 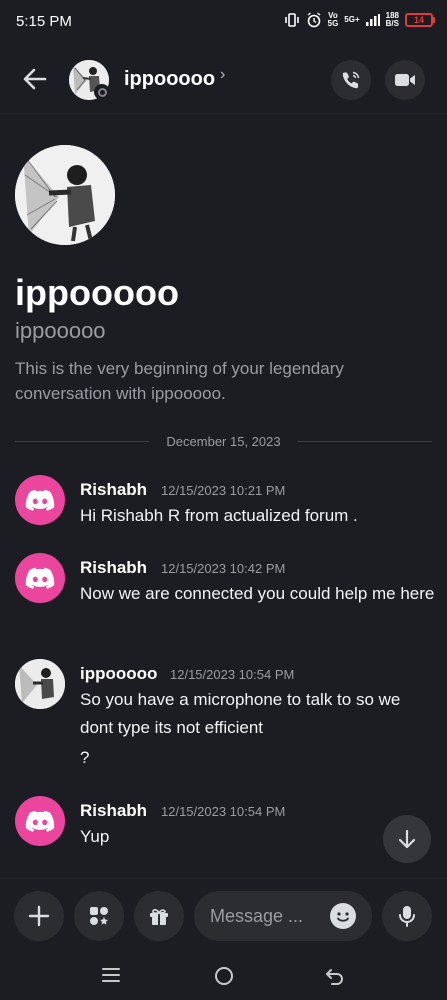 I want to click on apps-button, so click(x=99, y=916).